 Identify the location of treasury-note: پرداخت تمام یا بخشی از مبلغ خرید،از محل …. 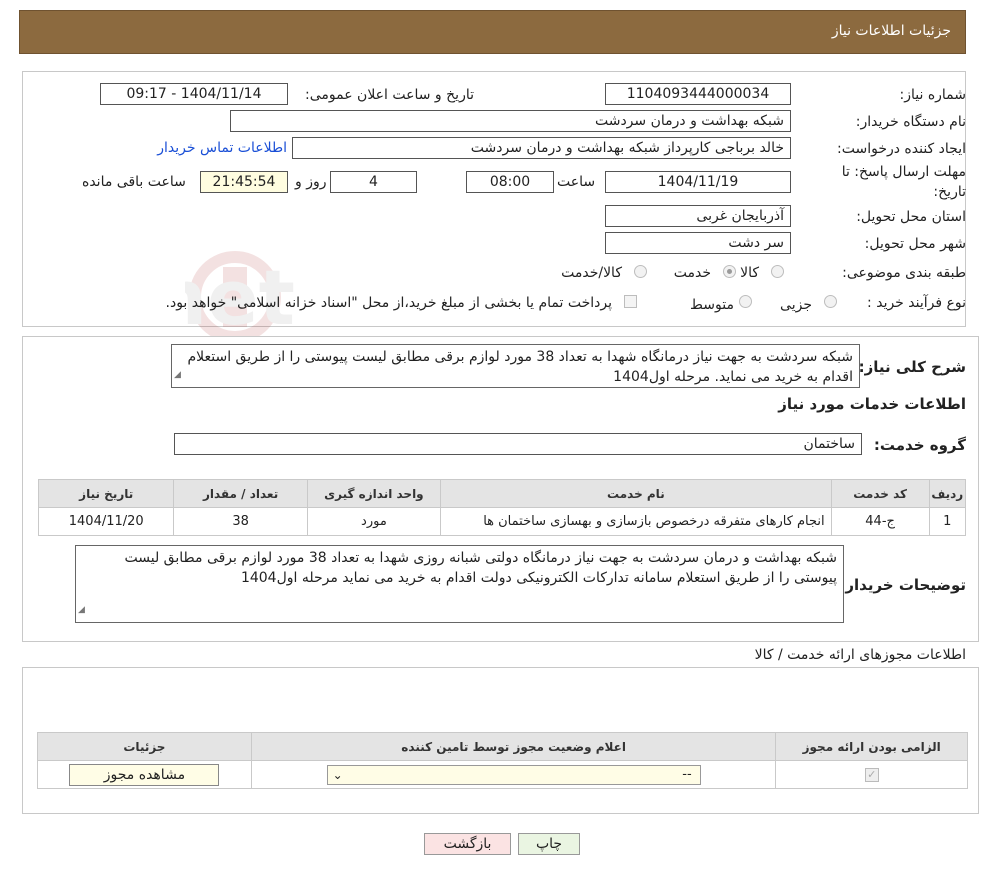
(388, 303).